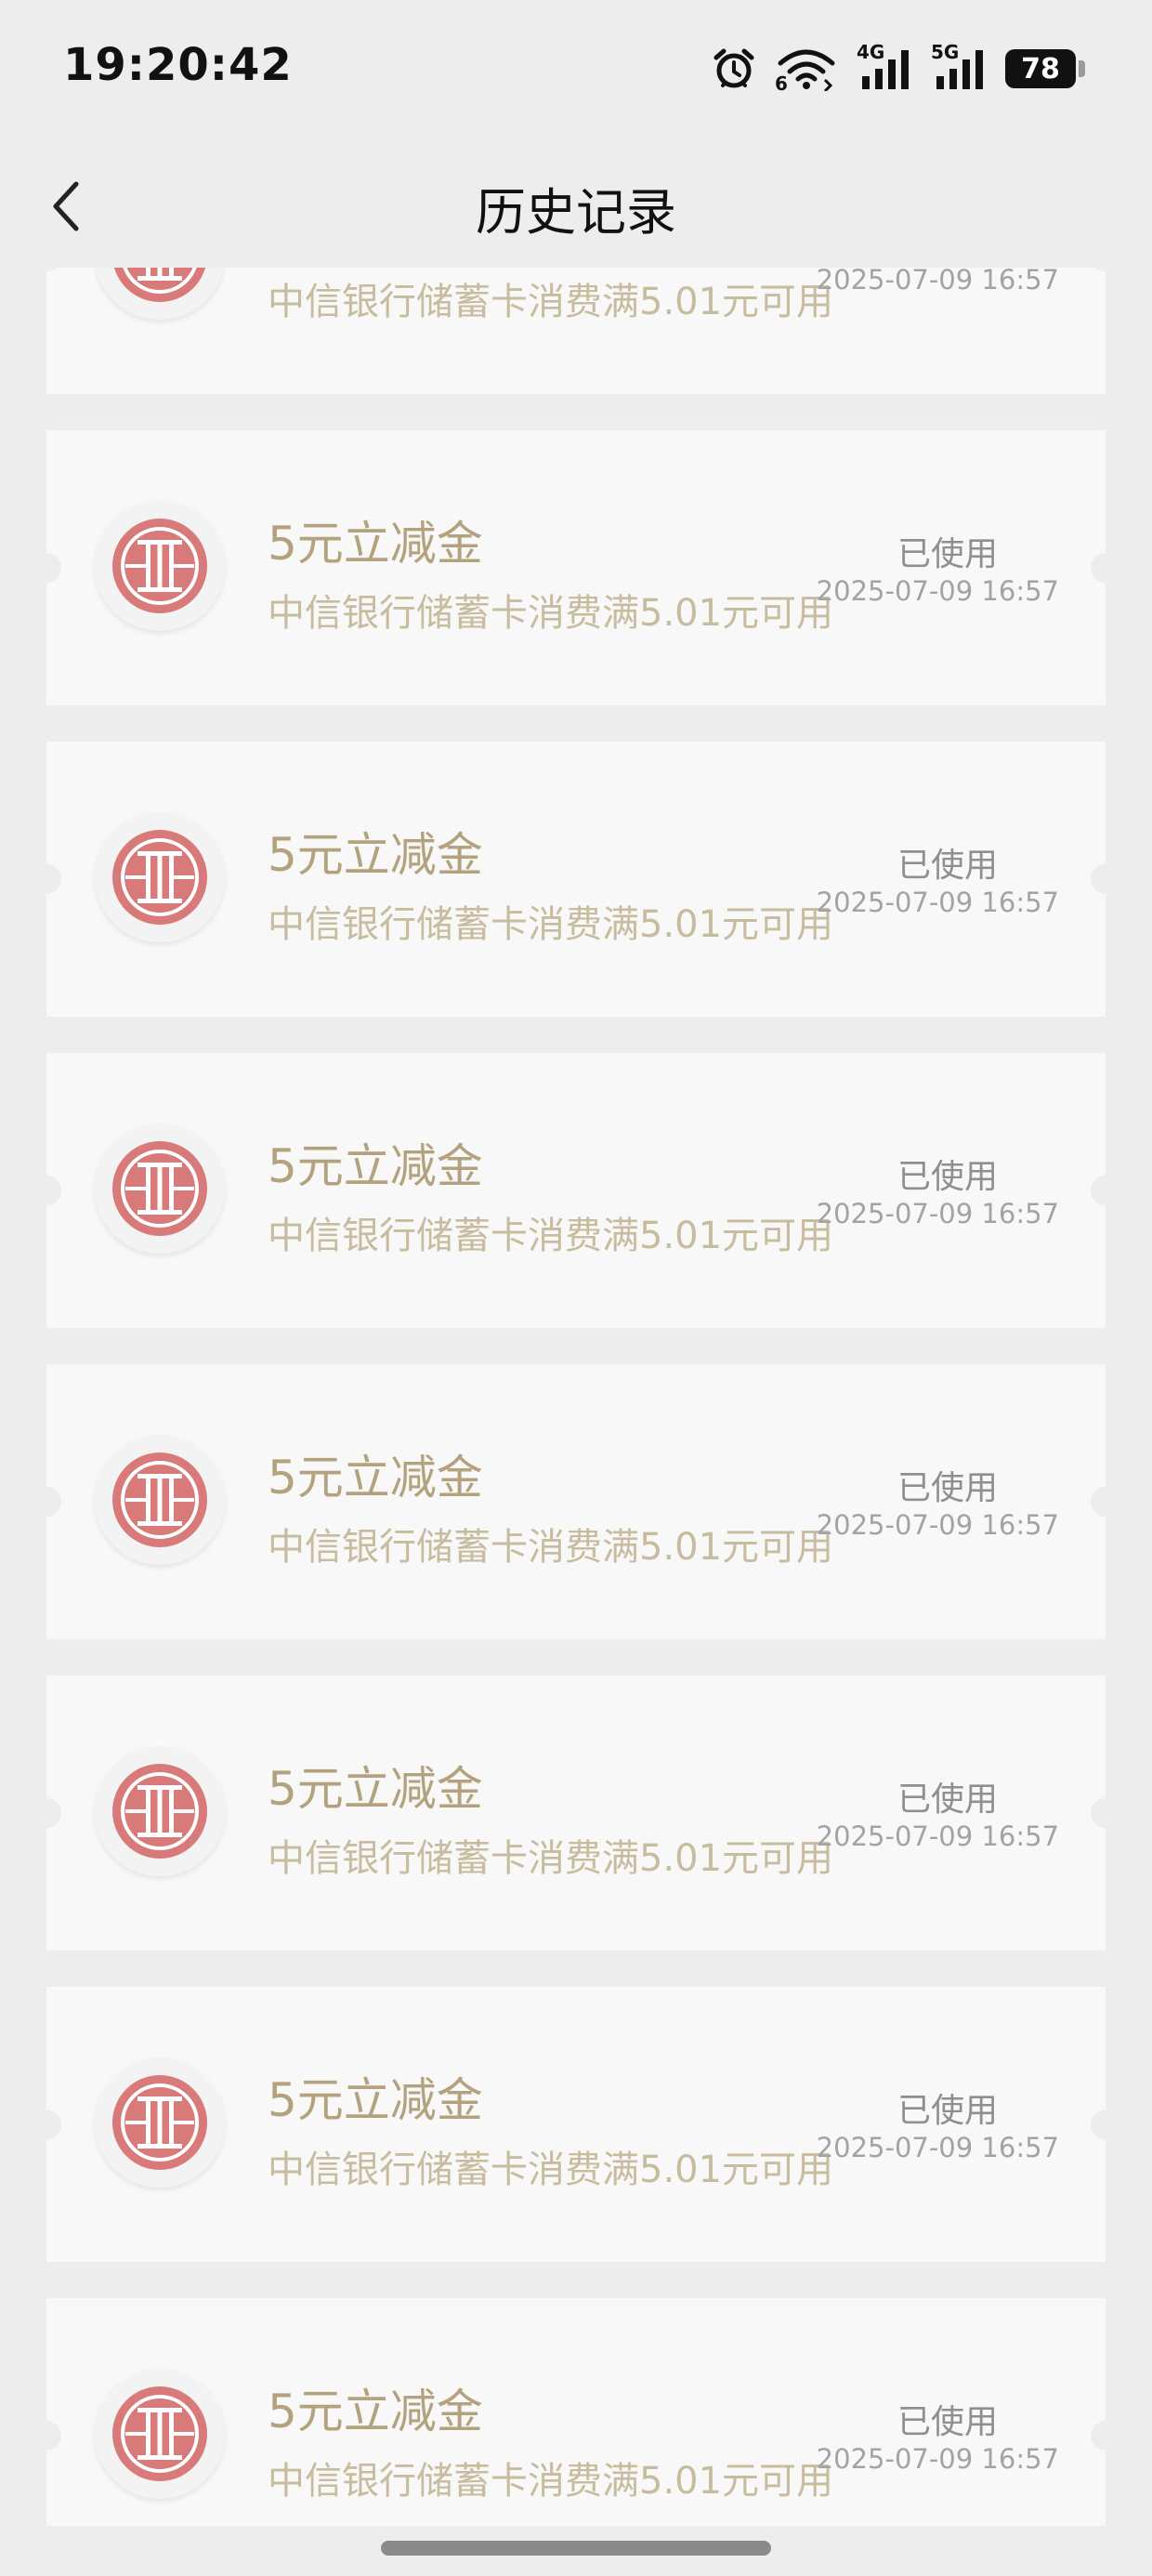 The width and height of the screenshot is (1152, 2576). What do you see at coordinates (576, 69) in the screenshot?
I see `status-bar: 19:20:42 6 4G 5G 78` at bounding box center [576, 69].